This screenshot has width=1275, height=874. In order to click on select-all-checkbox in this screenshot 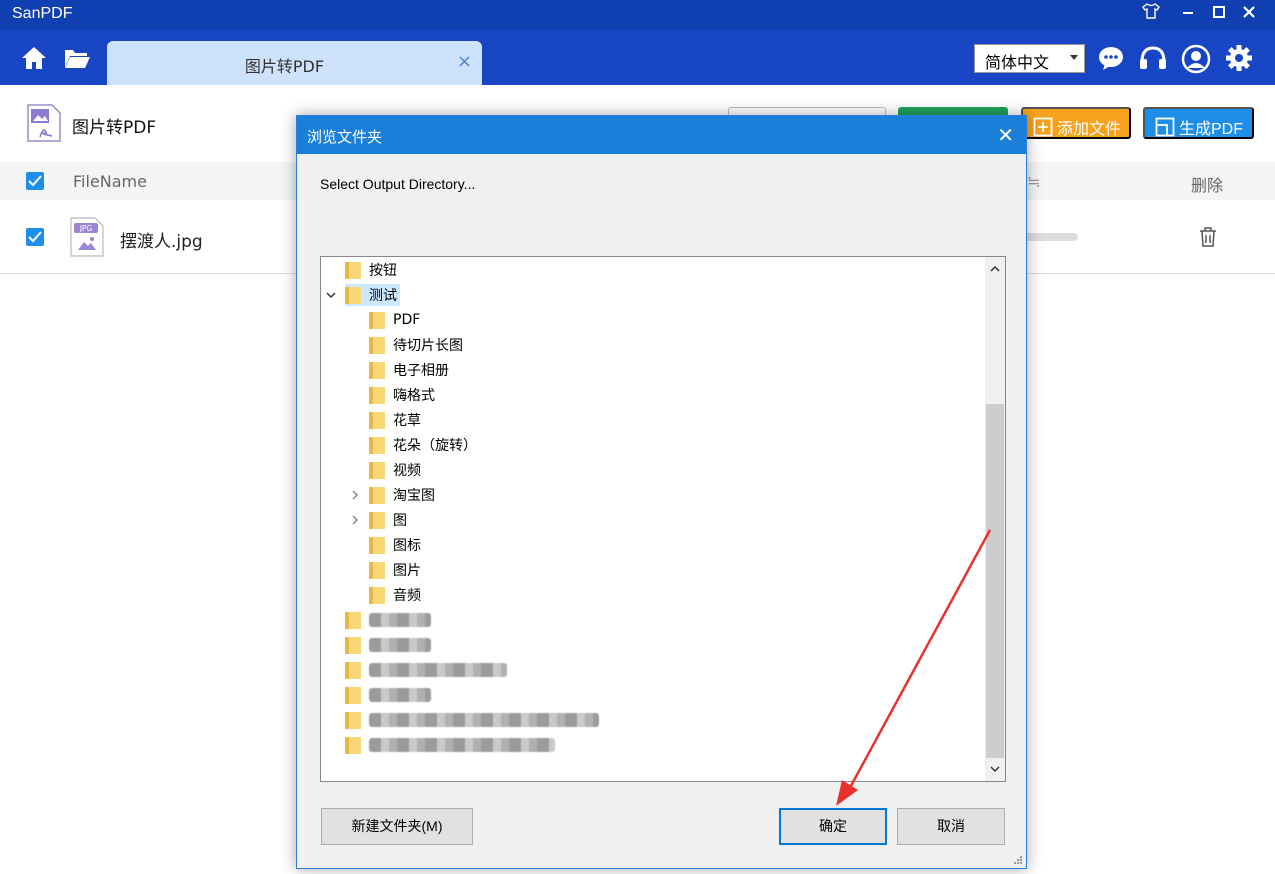, I will do `click(35, 181)`.